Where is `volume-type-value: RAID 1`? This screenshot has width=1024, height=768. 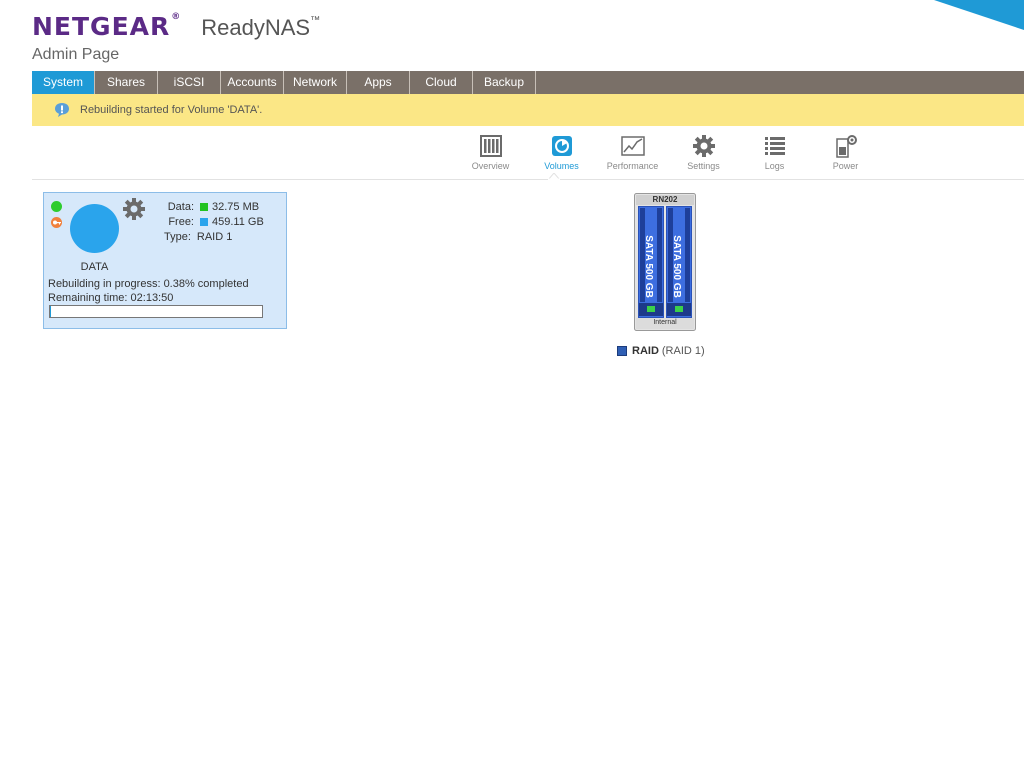
volume-type-value: RAID 1 is located at coordinates (214, 236).